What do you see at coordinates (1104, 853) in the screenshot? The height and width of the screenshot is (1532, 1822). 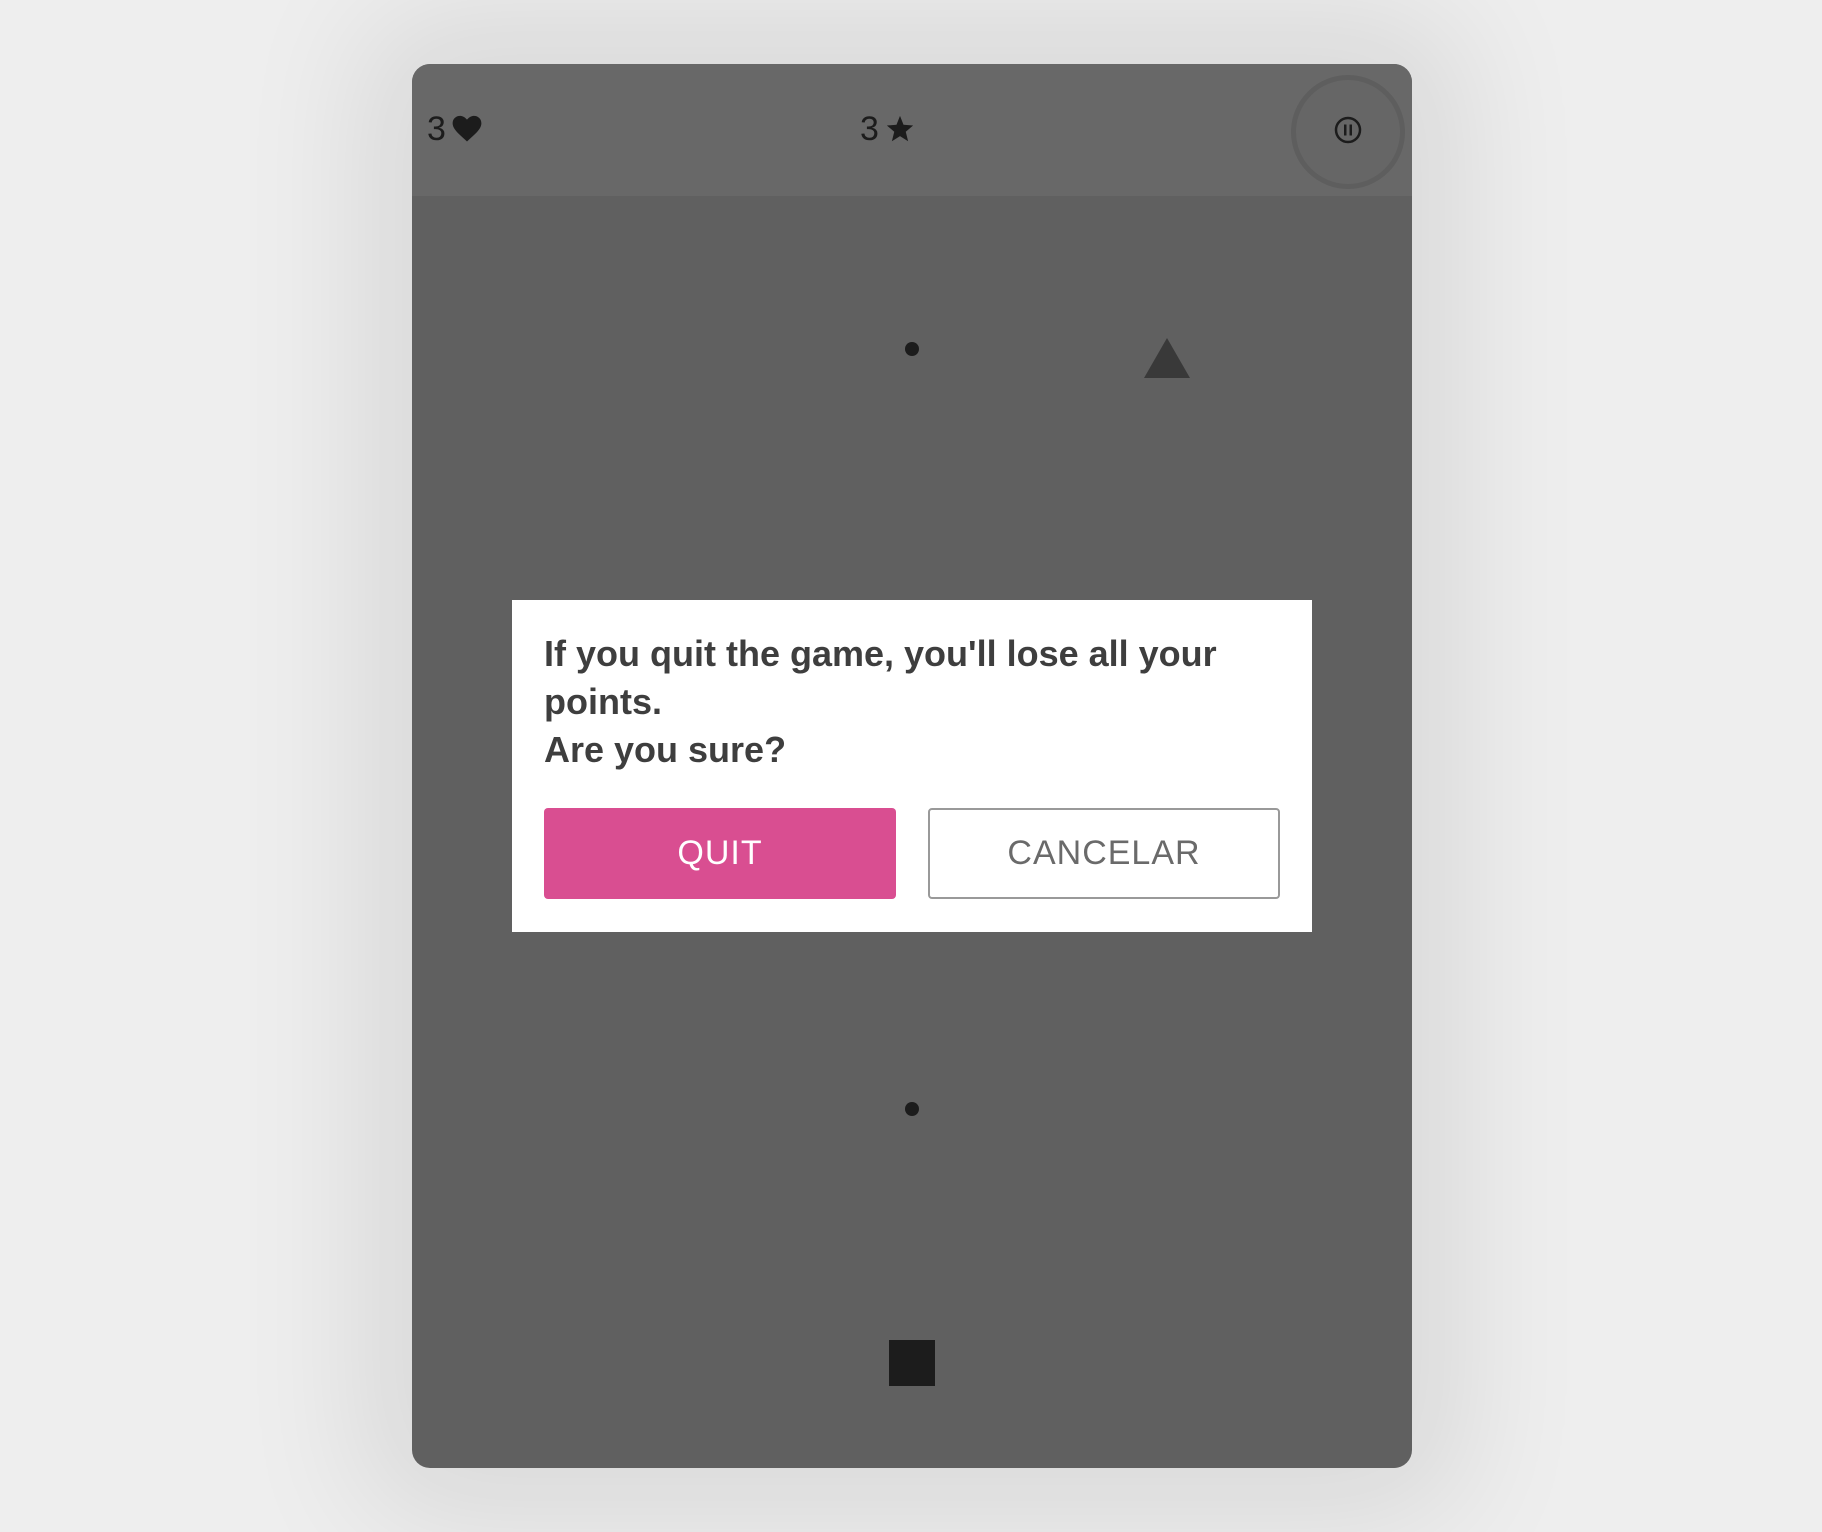 I see `cancel-button: CANCELAR` at bounding box center [1104, 853].